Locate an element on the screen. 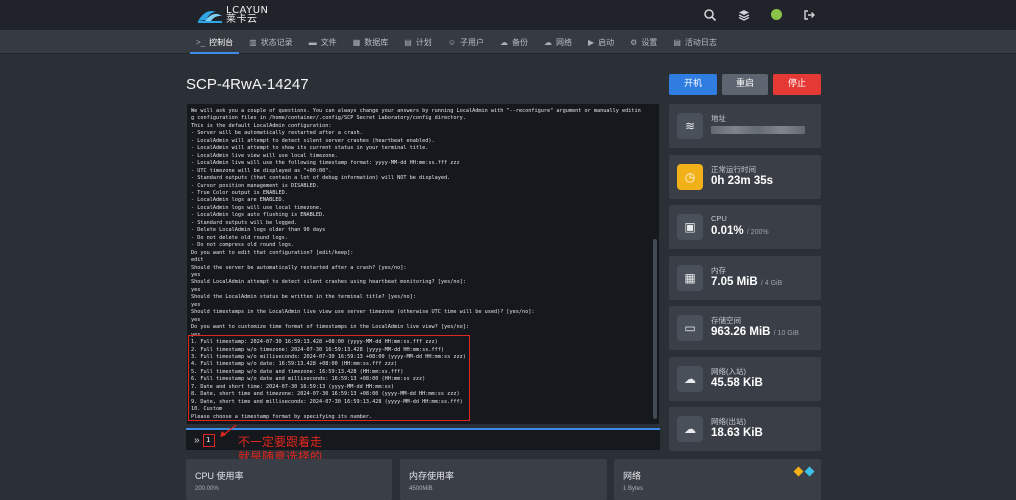 This screenshot has width=1016, height=500. card-limit: / 4 GiB is located at coordinates (771, 283).